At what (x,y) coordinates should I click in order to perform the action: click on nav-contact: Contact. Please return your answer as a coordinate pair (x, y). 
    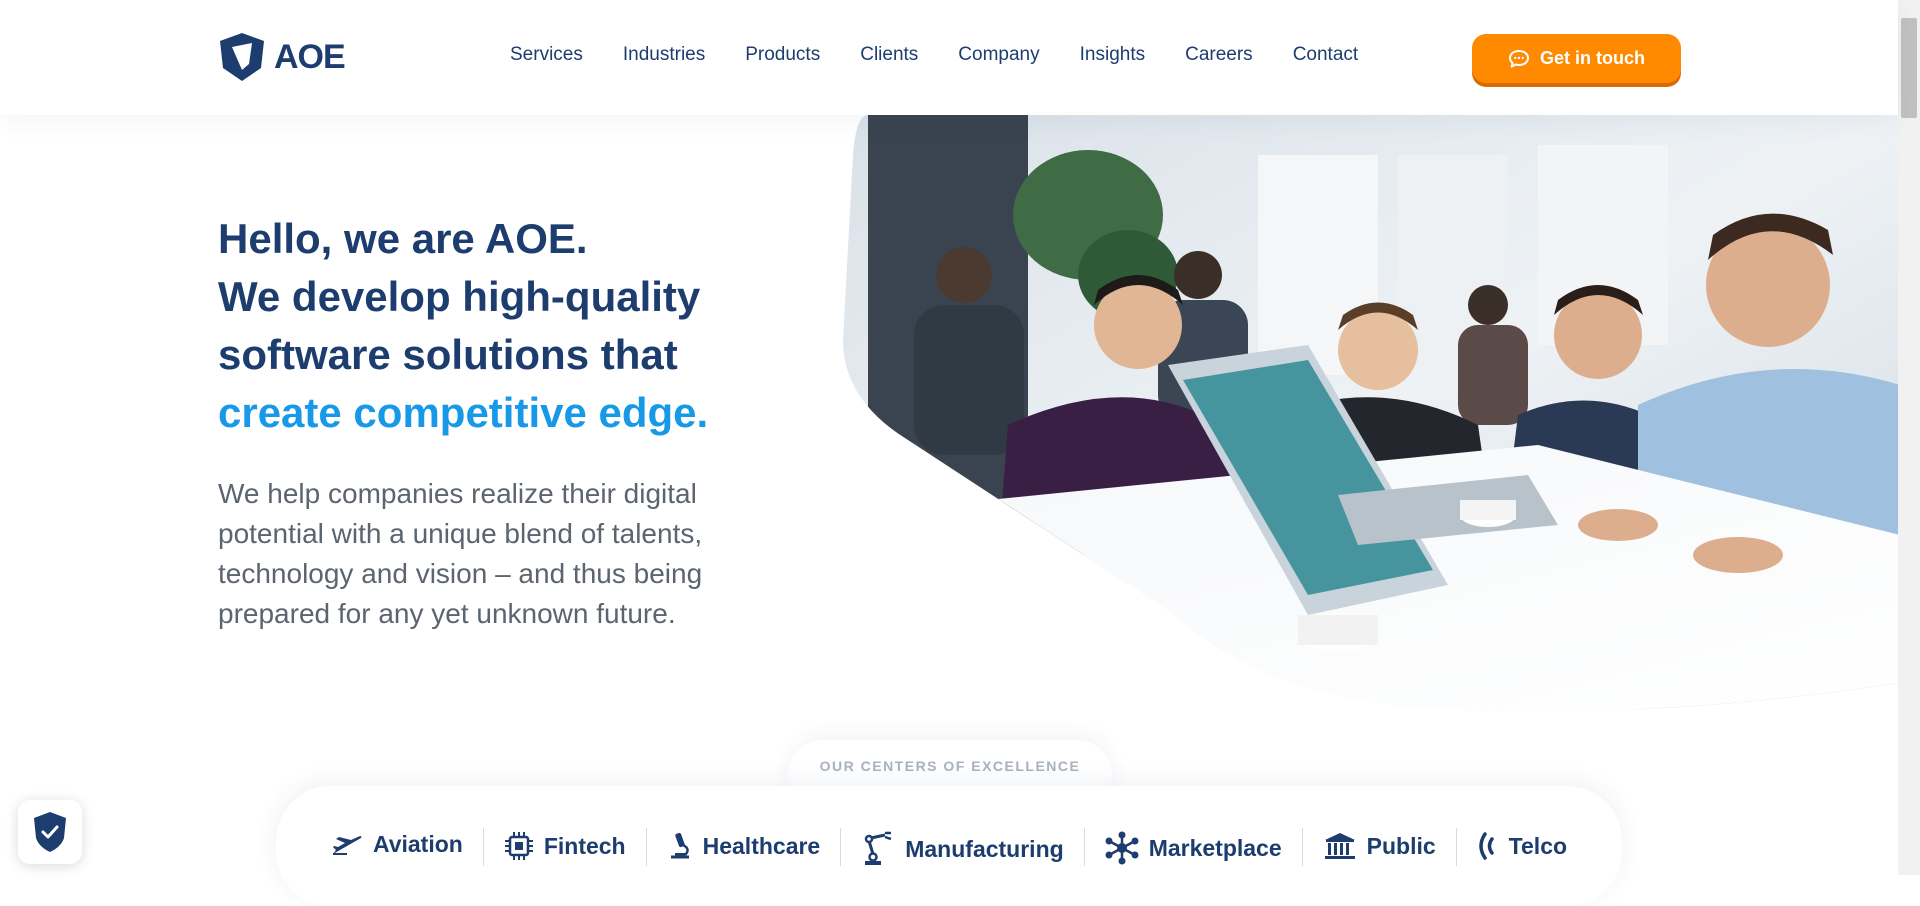
    Looking at the image, I should click on (1325, 55).